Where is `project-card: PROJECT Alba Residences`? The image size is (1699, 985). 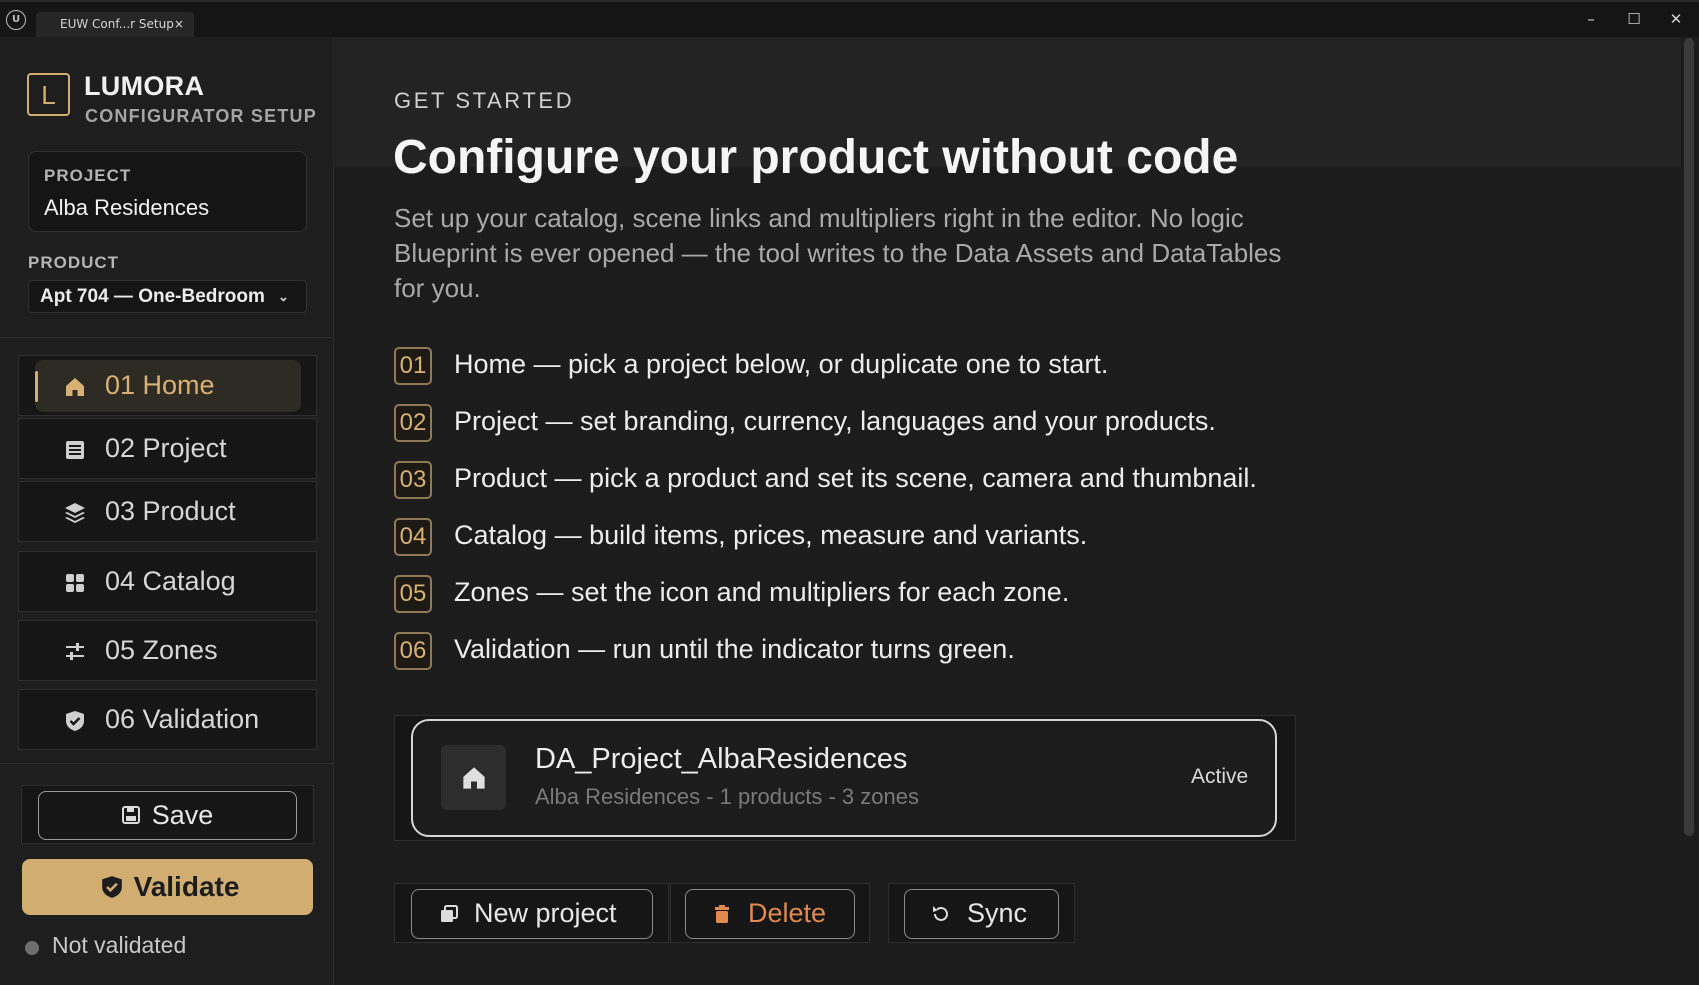
project-card: PROJECT Alba Residences is located at coordinates (167, 191).